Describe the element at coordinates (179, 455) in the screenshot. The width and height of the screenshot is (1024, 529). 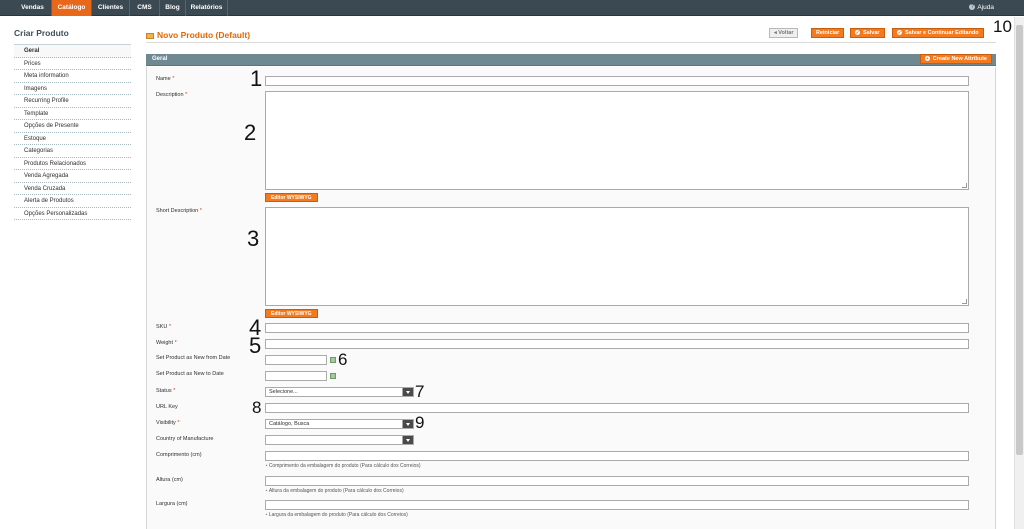
I see `length-label: Comprimento (cm)` at that location.